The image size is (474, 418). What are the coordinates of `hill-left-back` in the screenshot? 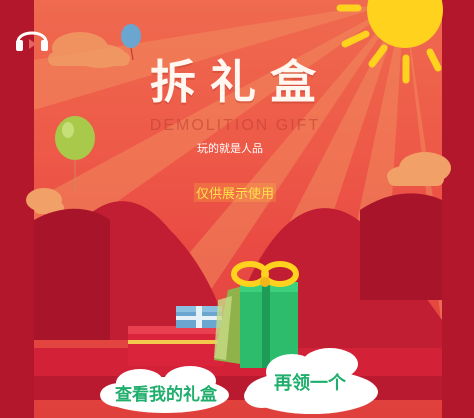 It's located at (72, 274).